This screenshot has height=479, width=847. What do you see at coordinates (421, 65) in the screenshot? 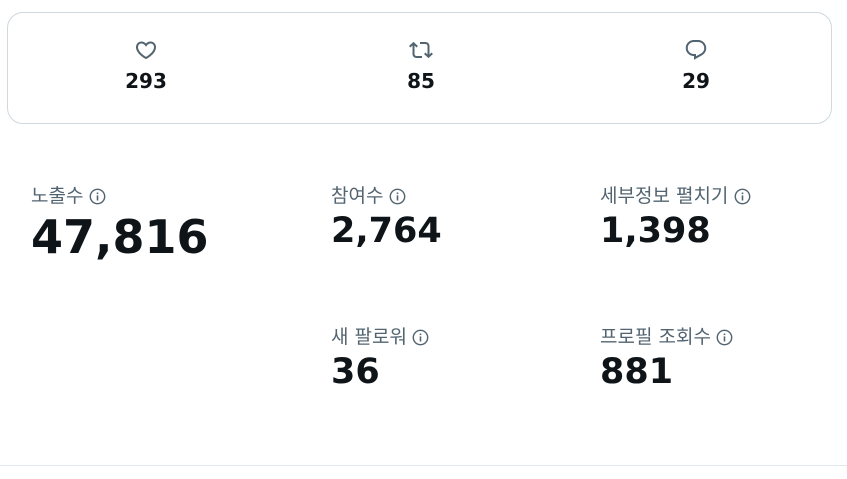
I see `reposts-stat: 85` at bounding box center [421, 65].